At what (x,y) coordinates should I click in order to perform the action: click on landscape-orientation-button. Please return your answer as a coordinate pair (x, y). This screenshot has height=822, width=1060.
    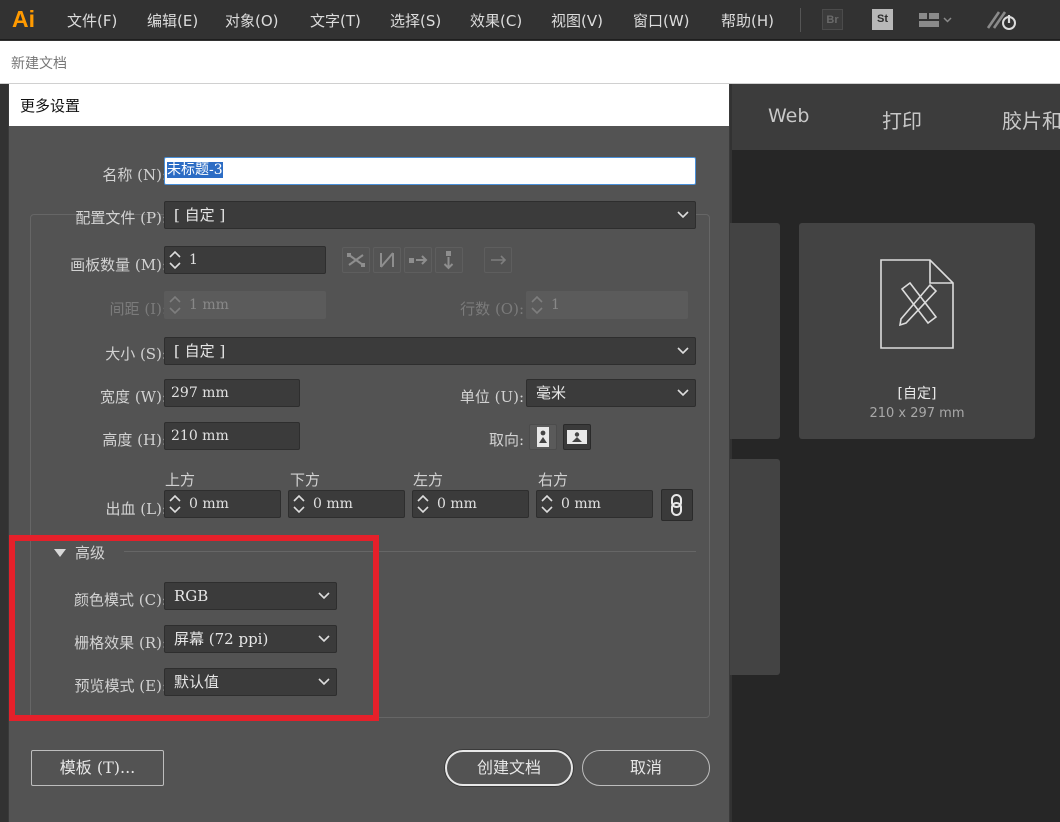
    Looking at the image, I should click on (577, 437).